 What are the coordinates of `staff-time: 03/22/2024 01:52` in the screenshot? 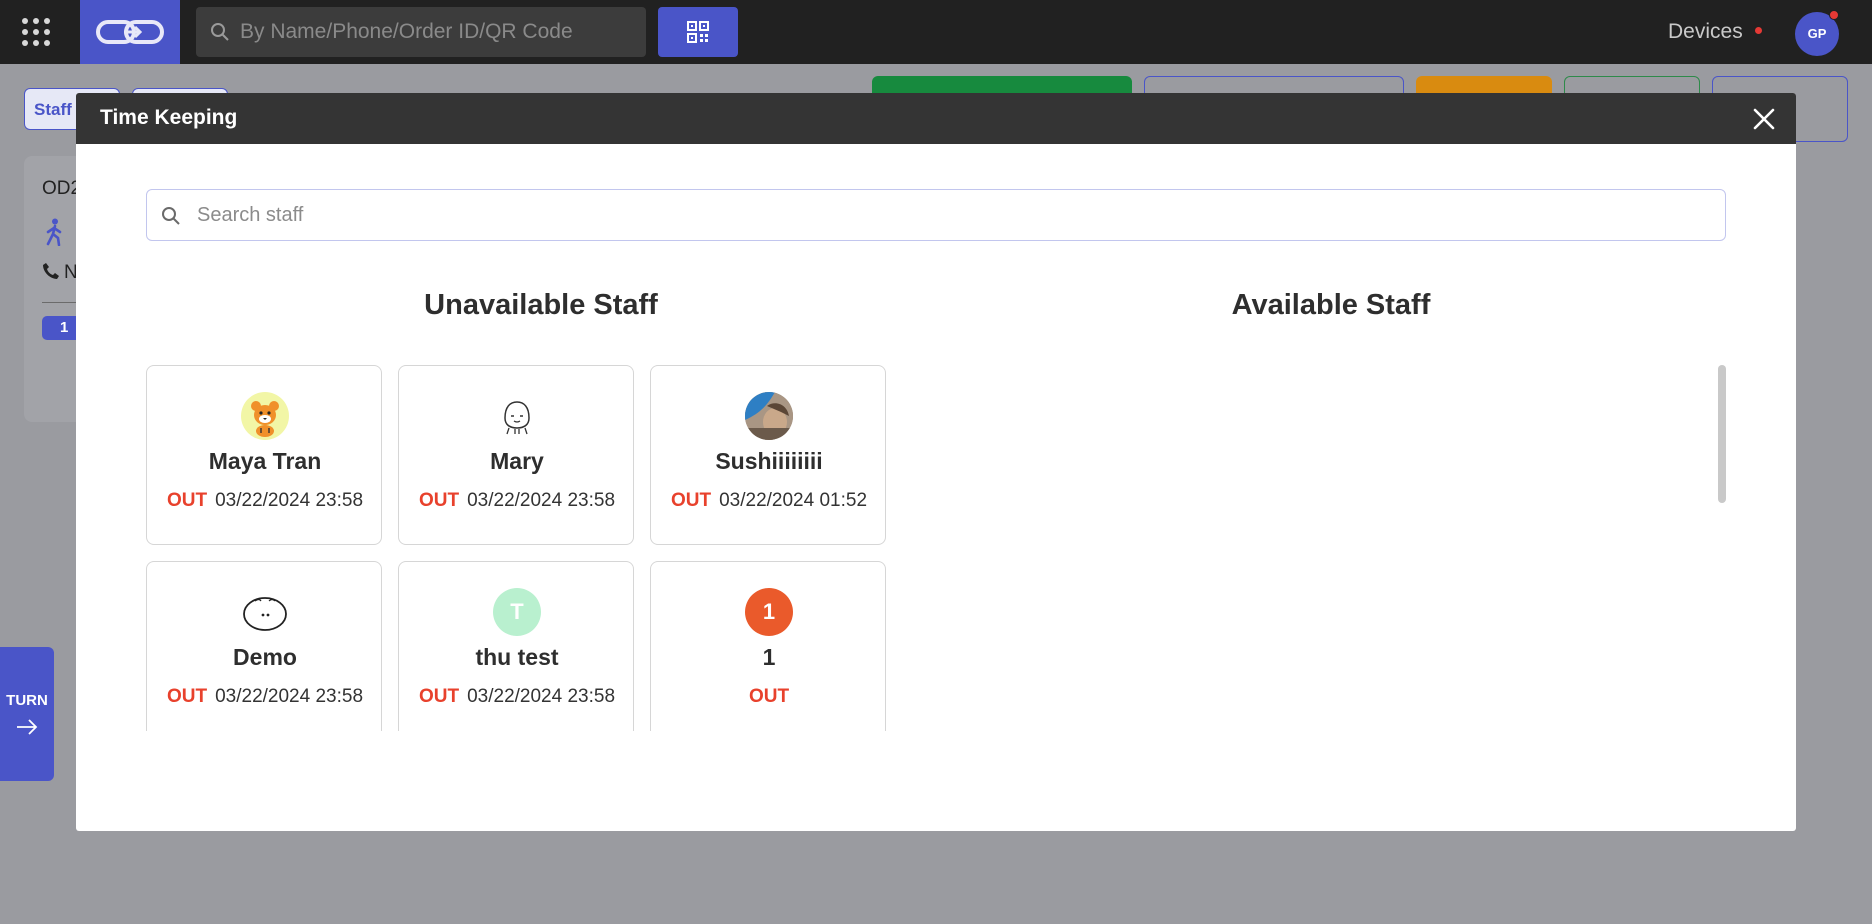 It's located at (793, 500).